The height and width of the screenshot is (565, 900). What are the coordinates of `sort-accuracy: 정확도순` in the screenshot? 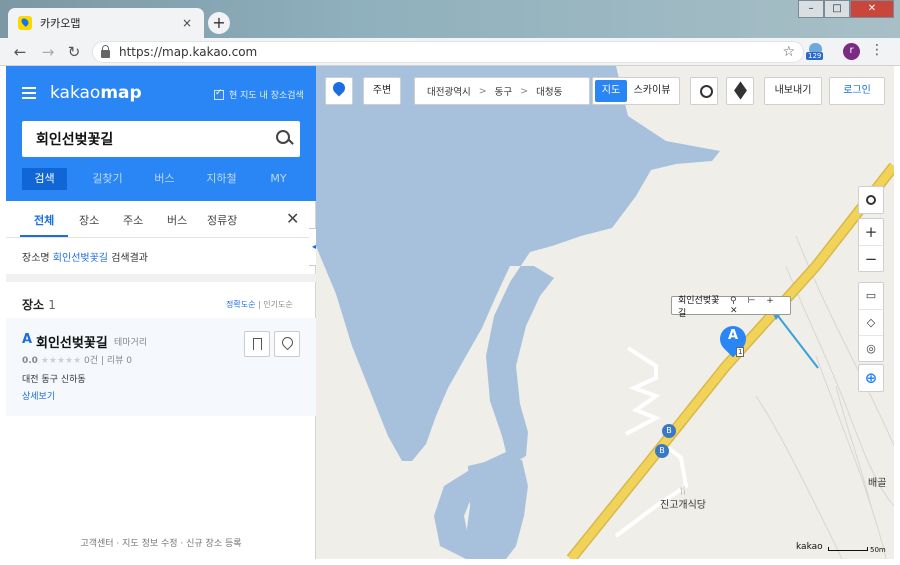 It's located at (240, 304).